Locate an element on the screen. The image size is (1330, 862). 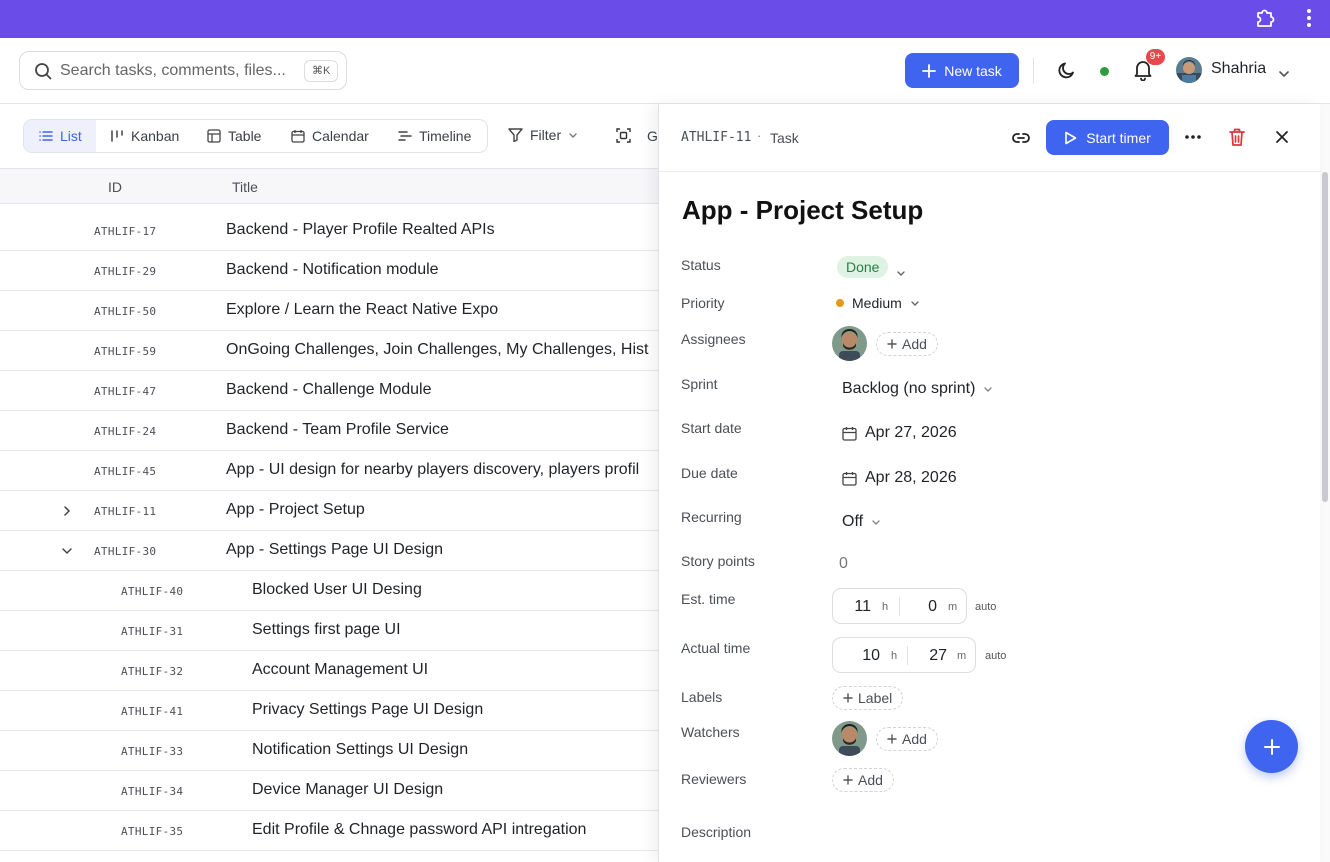
add-assignee-button: Add is located at coordinates (907, 344).